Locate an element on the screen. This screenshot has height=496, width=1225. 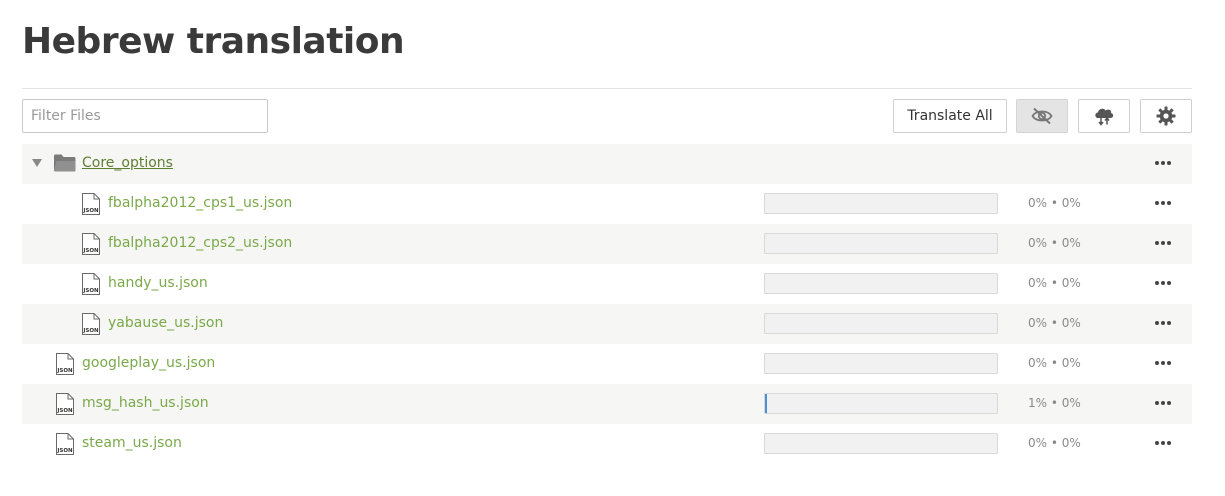
caret-down-icon is located at coordinates (37, 163).